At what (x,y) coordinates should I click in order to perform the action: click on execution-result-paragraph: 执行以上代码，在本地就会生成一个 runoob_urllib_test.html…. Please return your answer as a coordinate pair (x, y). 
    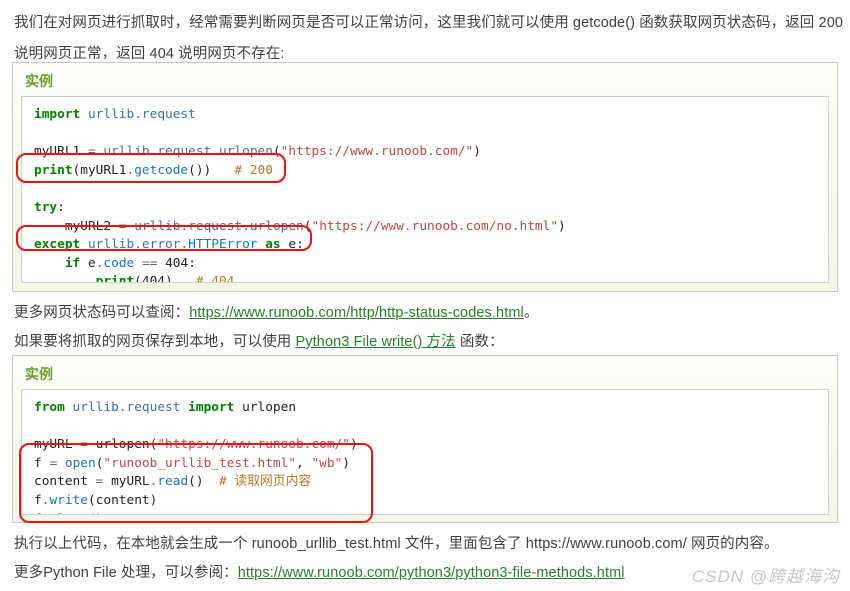
    Looking at the image, I should click on (396, 544).